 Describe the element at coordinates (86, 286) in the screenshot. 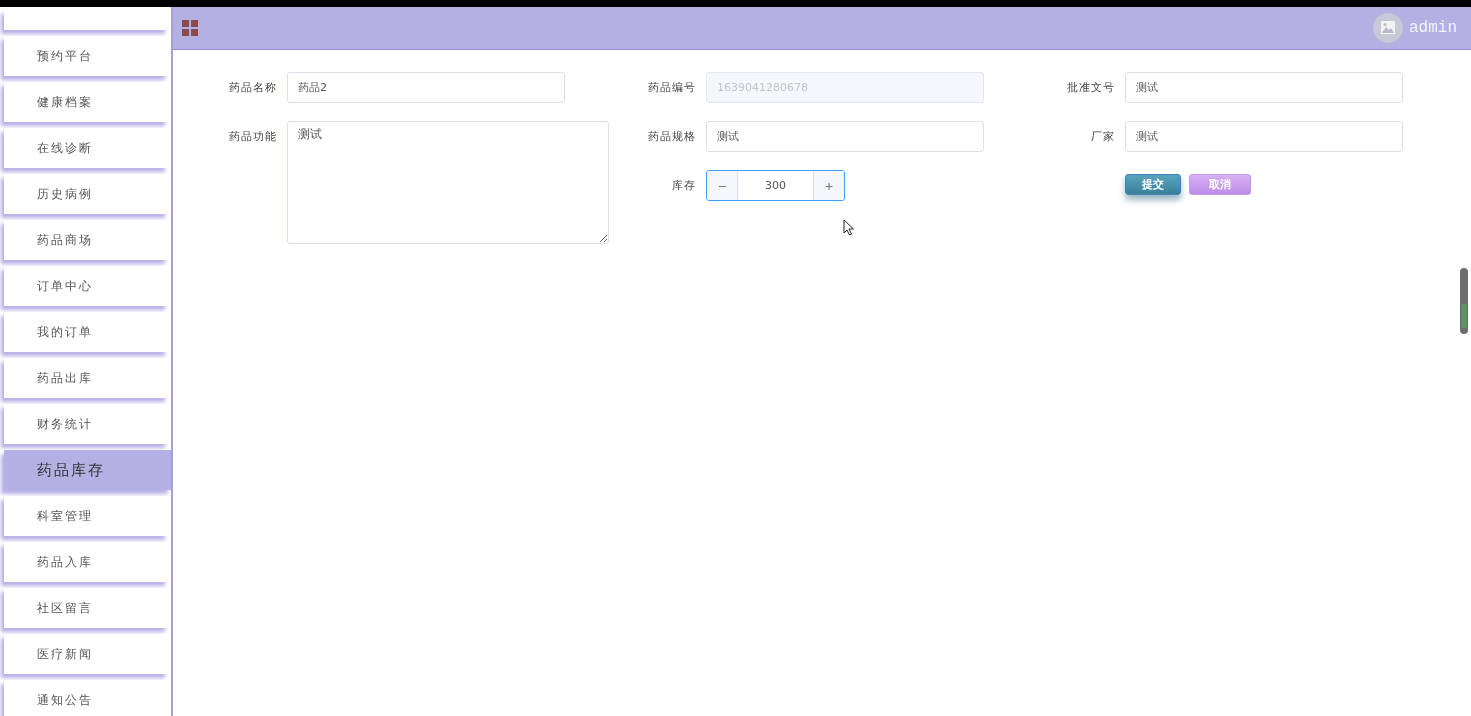

I see `sidebar-item: 订单中心` at that location.